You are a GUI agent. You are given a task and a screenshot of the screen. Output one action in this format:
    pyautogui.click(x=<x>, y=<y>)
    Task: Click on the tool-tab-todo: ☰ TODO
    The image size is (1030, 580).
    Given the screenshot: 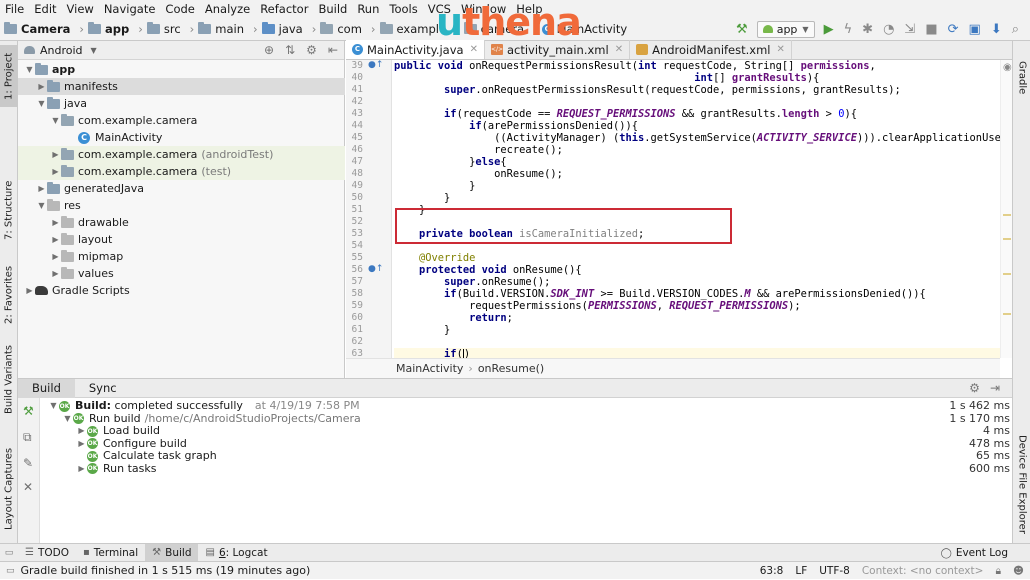 What is the action you would take?
    pyautogui.click(x=47, y=553)
    